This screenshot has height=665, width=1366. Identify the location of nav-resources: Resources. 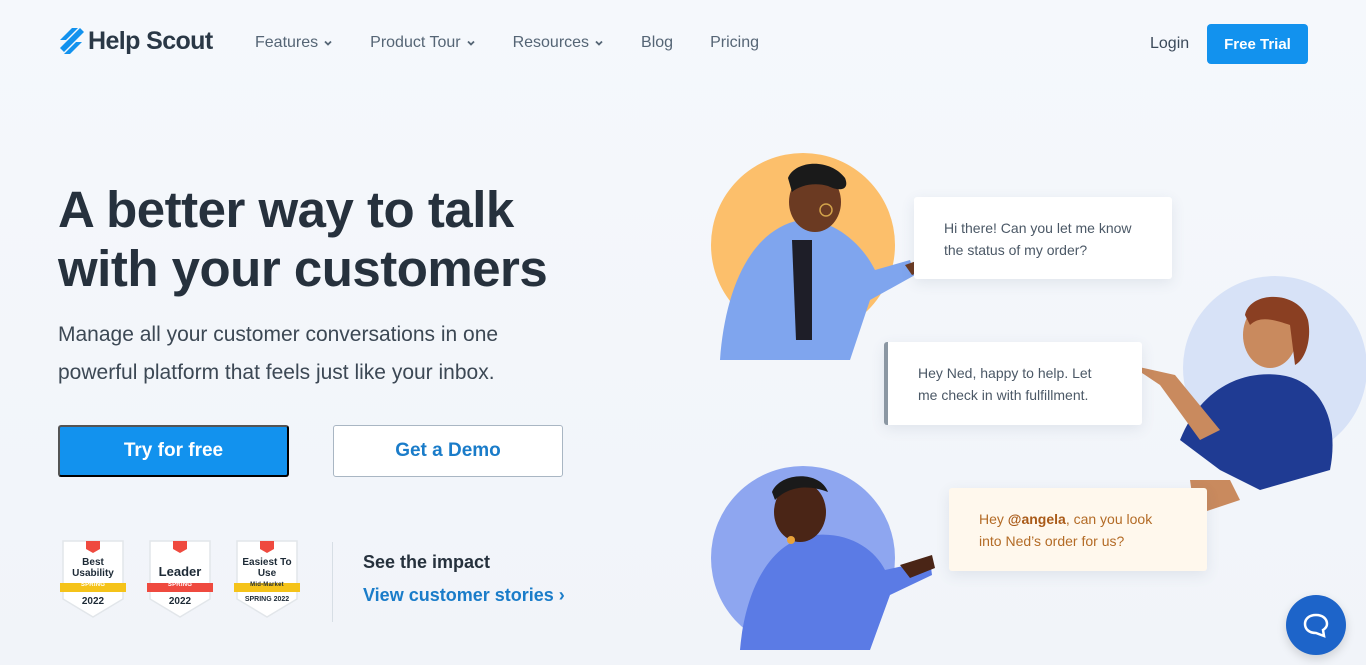
(558, 43).